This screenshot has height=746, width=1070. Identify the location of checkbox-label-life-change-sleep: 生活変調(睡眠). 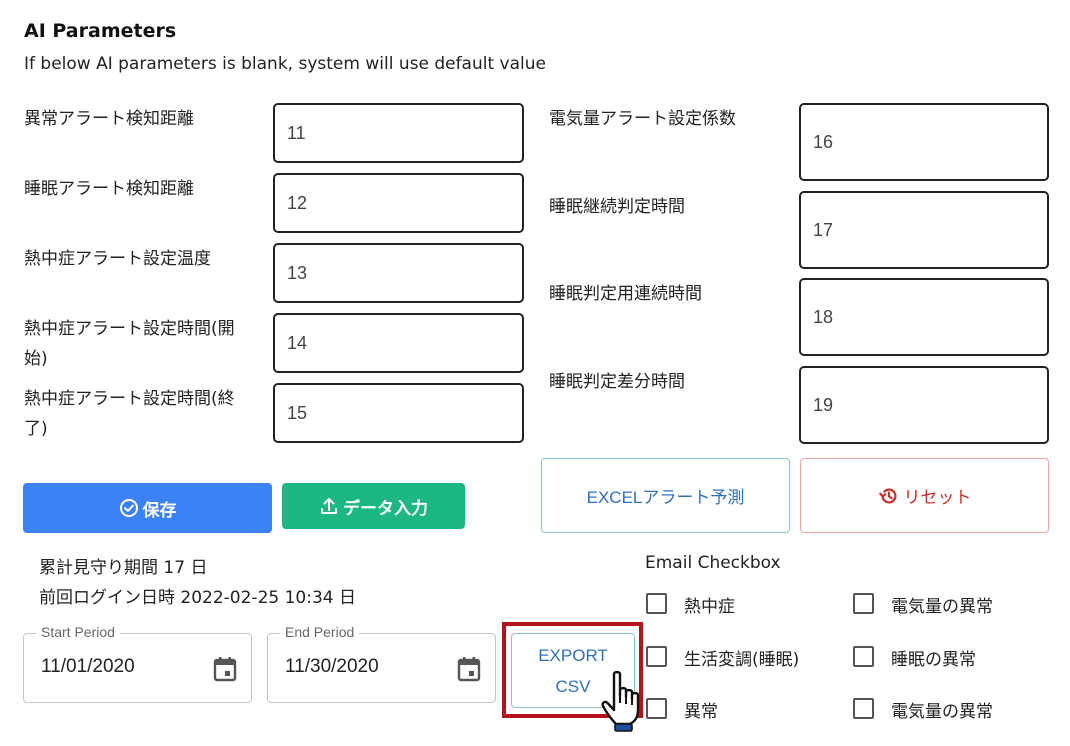
(742, 660).